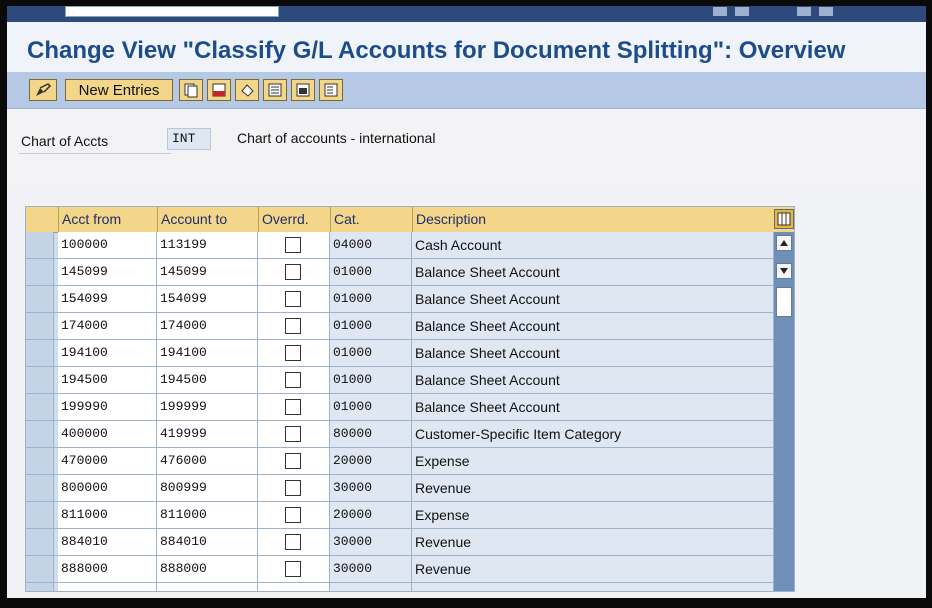 This screenshot has width=932, height=608. I want to click on acct-from-cell, so click(107, 587).